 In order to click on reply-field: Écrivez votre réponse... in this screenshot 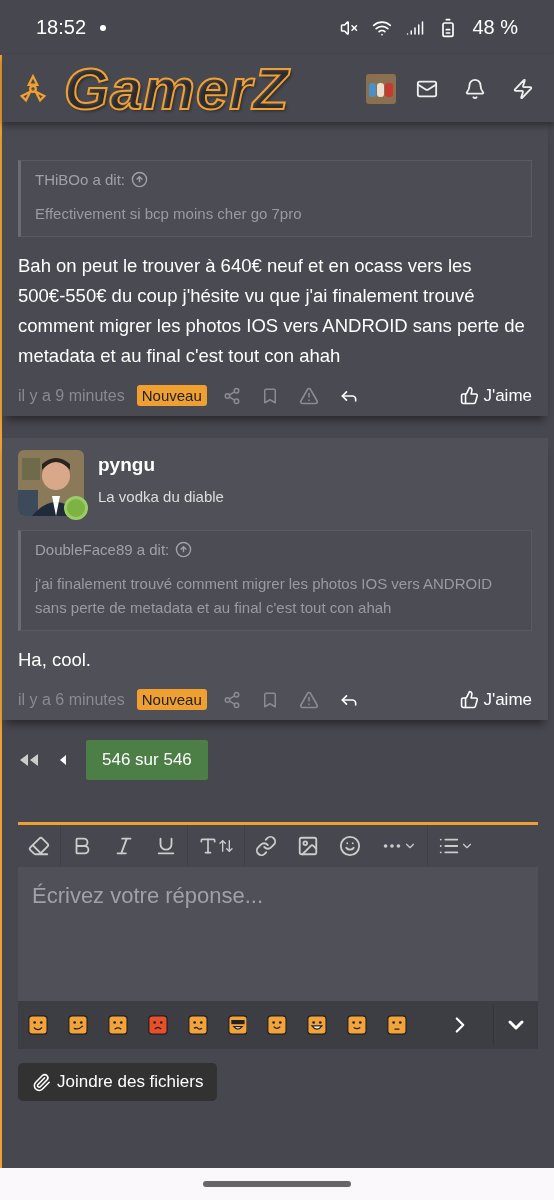, I will do `click(278, 934)`.